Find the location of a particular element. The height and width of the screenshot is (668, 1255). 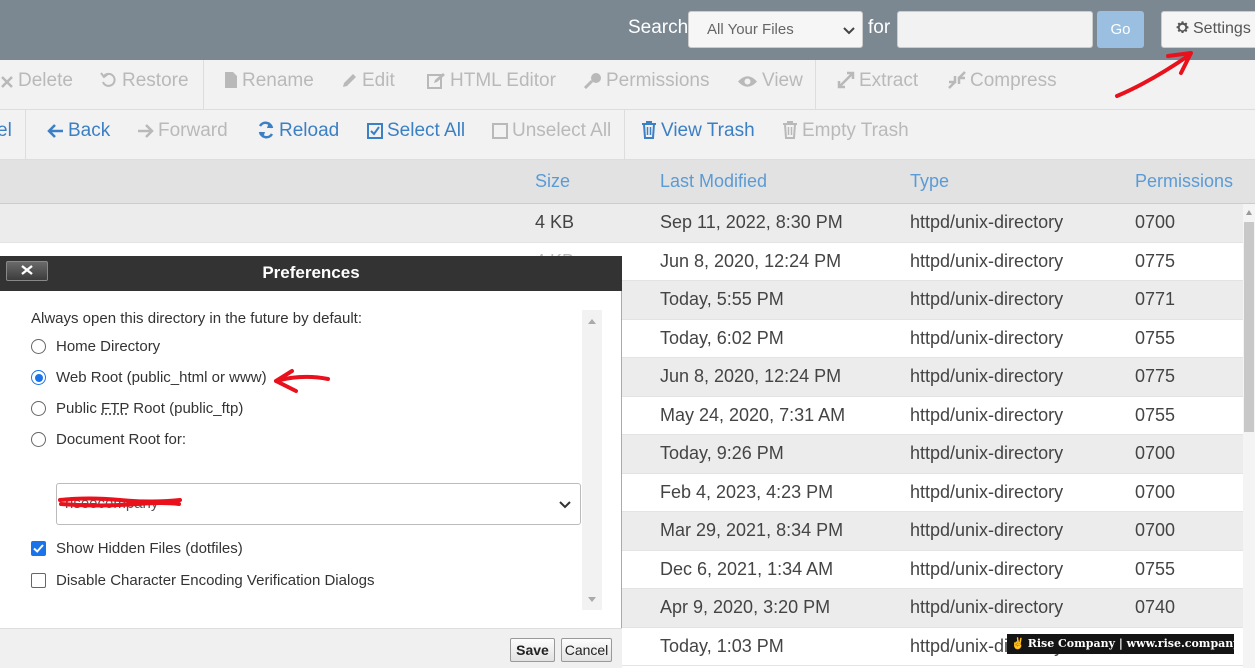

modified-cell: Today, 1:03 PM is located at coordinates (722, 645).